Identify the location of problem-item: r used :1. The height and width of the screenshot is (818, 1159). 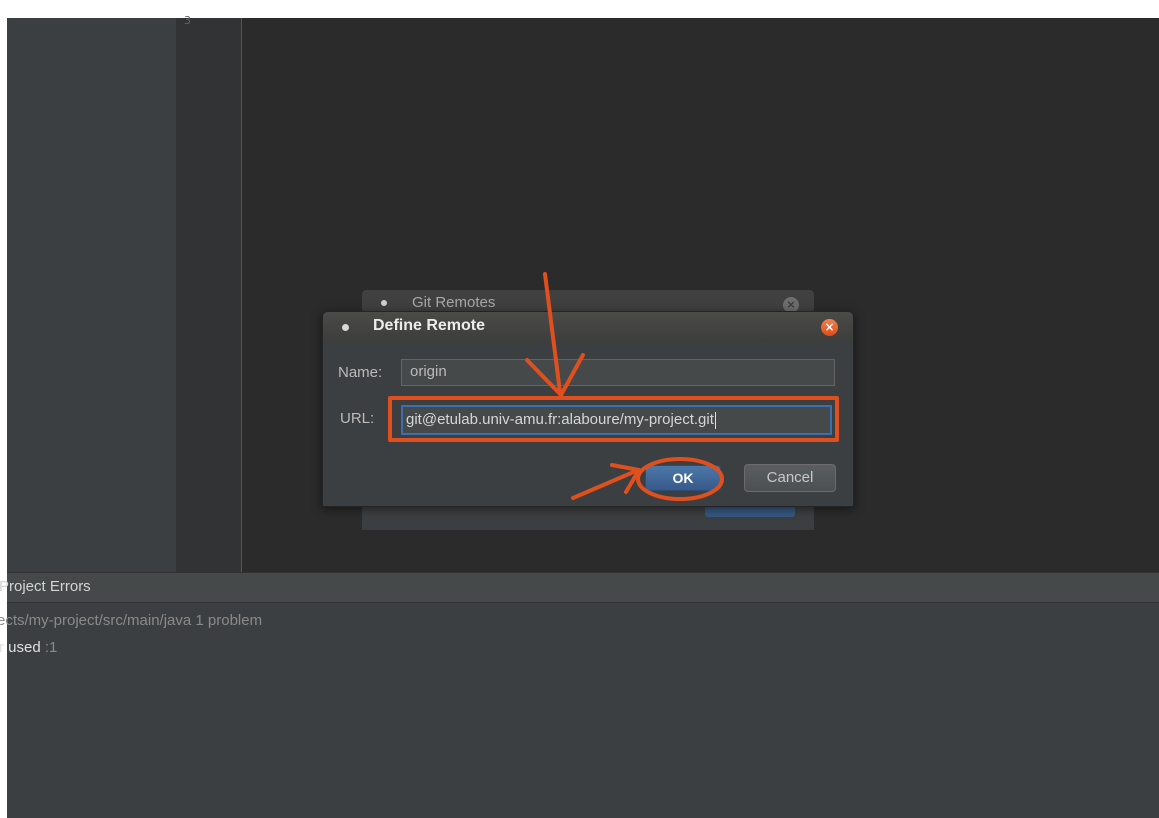
(28, 647).